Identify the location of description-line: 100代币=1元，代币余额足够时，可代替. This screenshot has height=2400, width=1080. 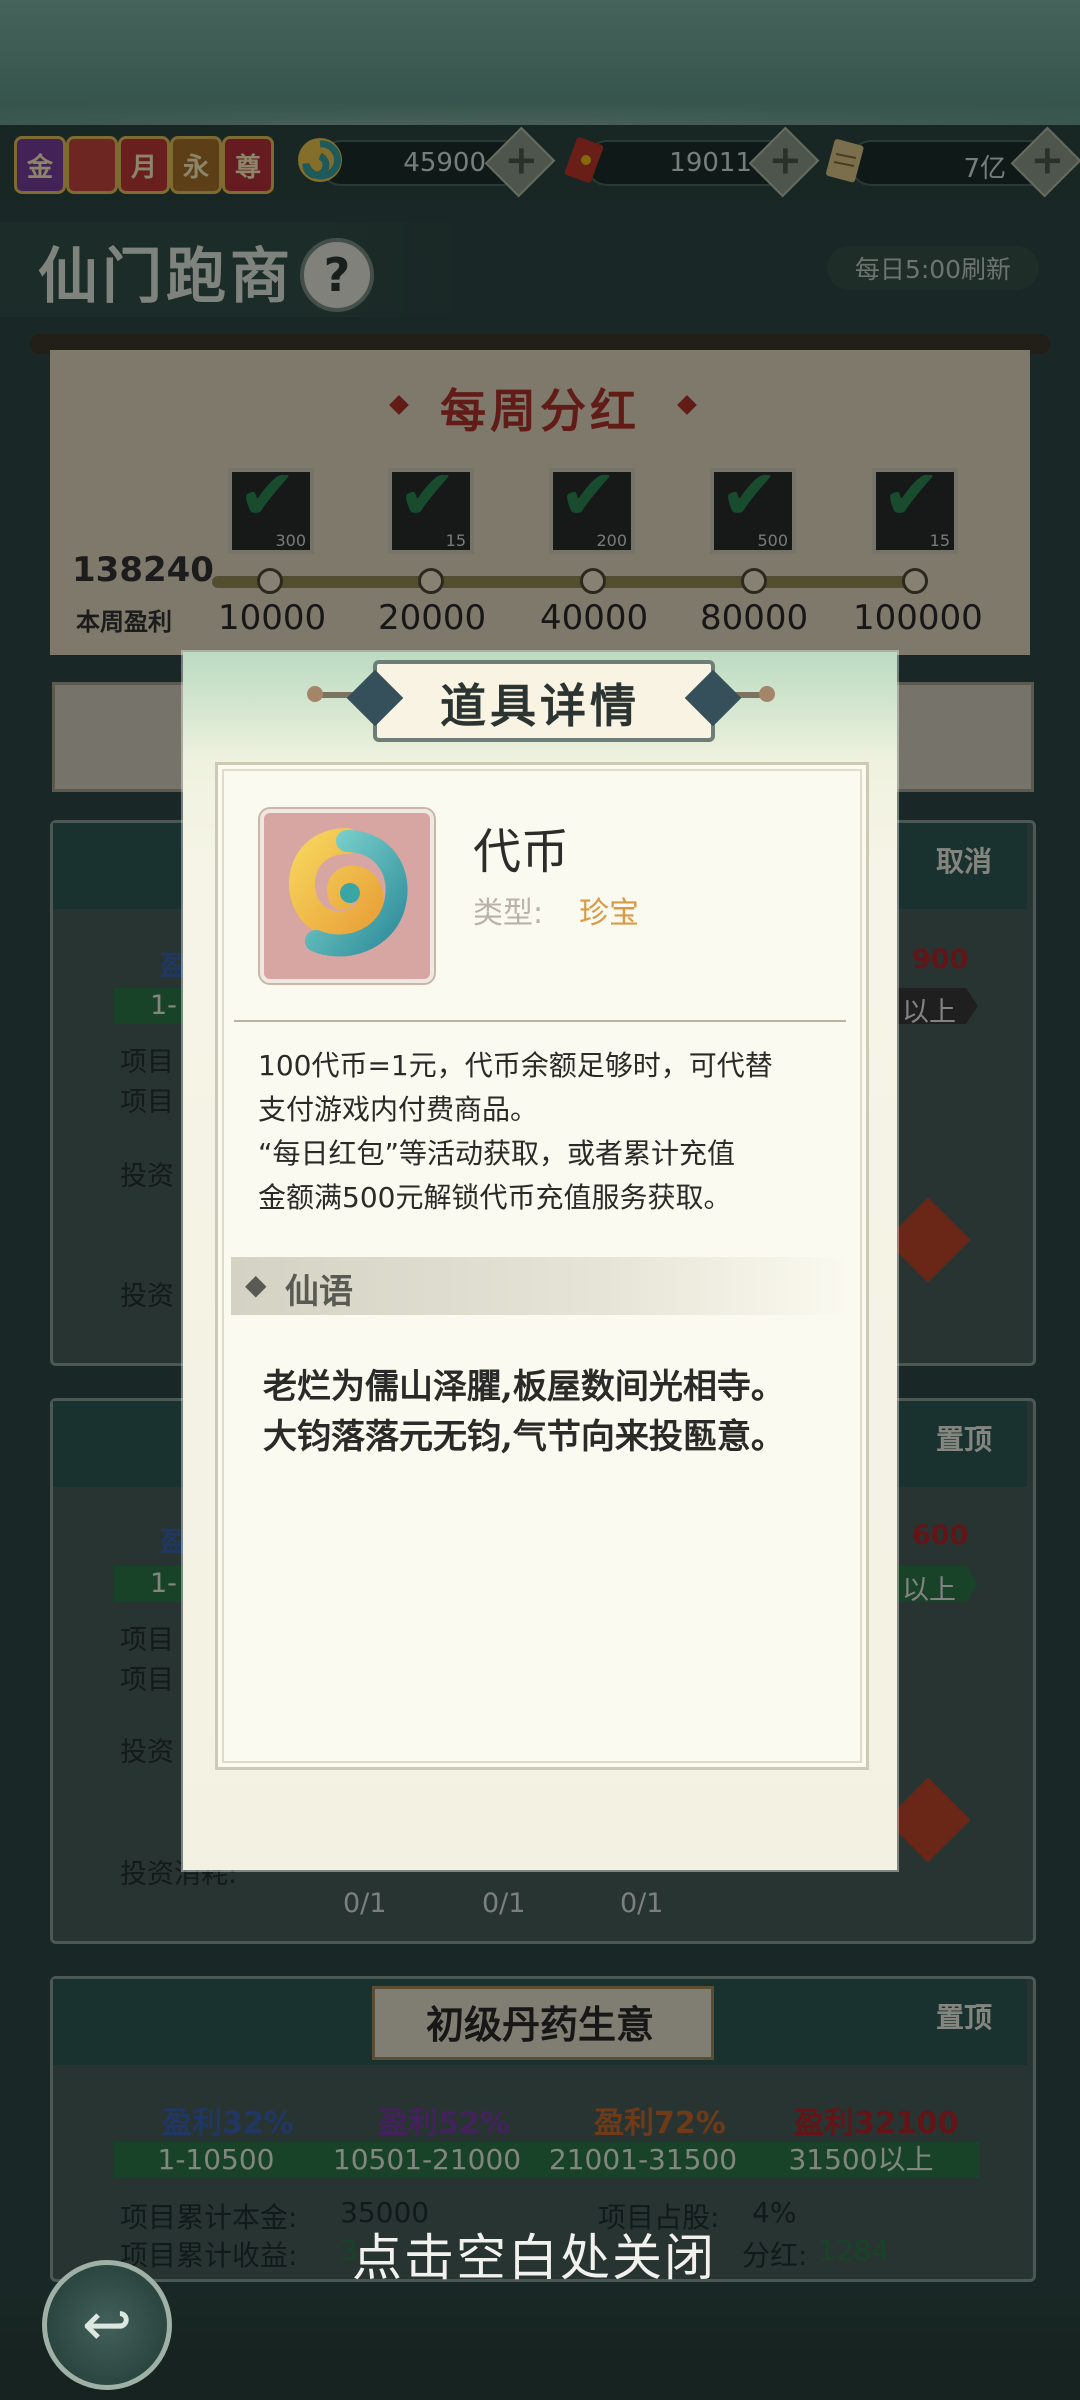
(515, 1065).